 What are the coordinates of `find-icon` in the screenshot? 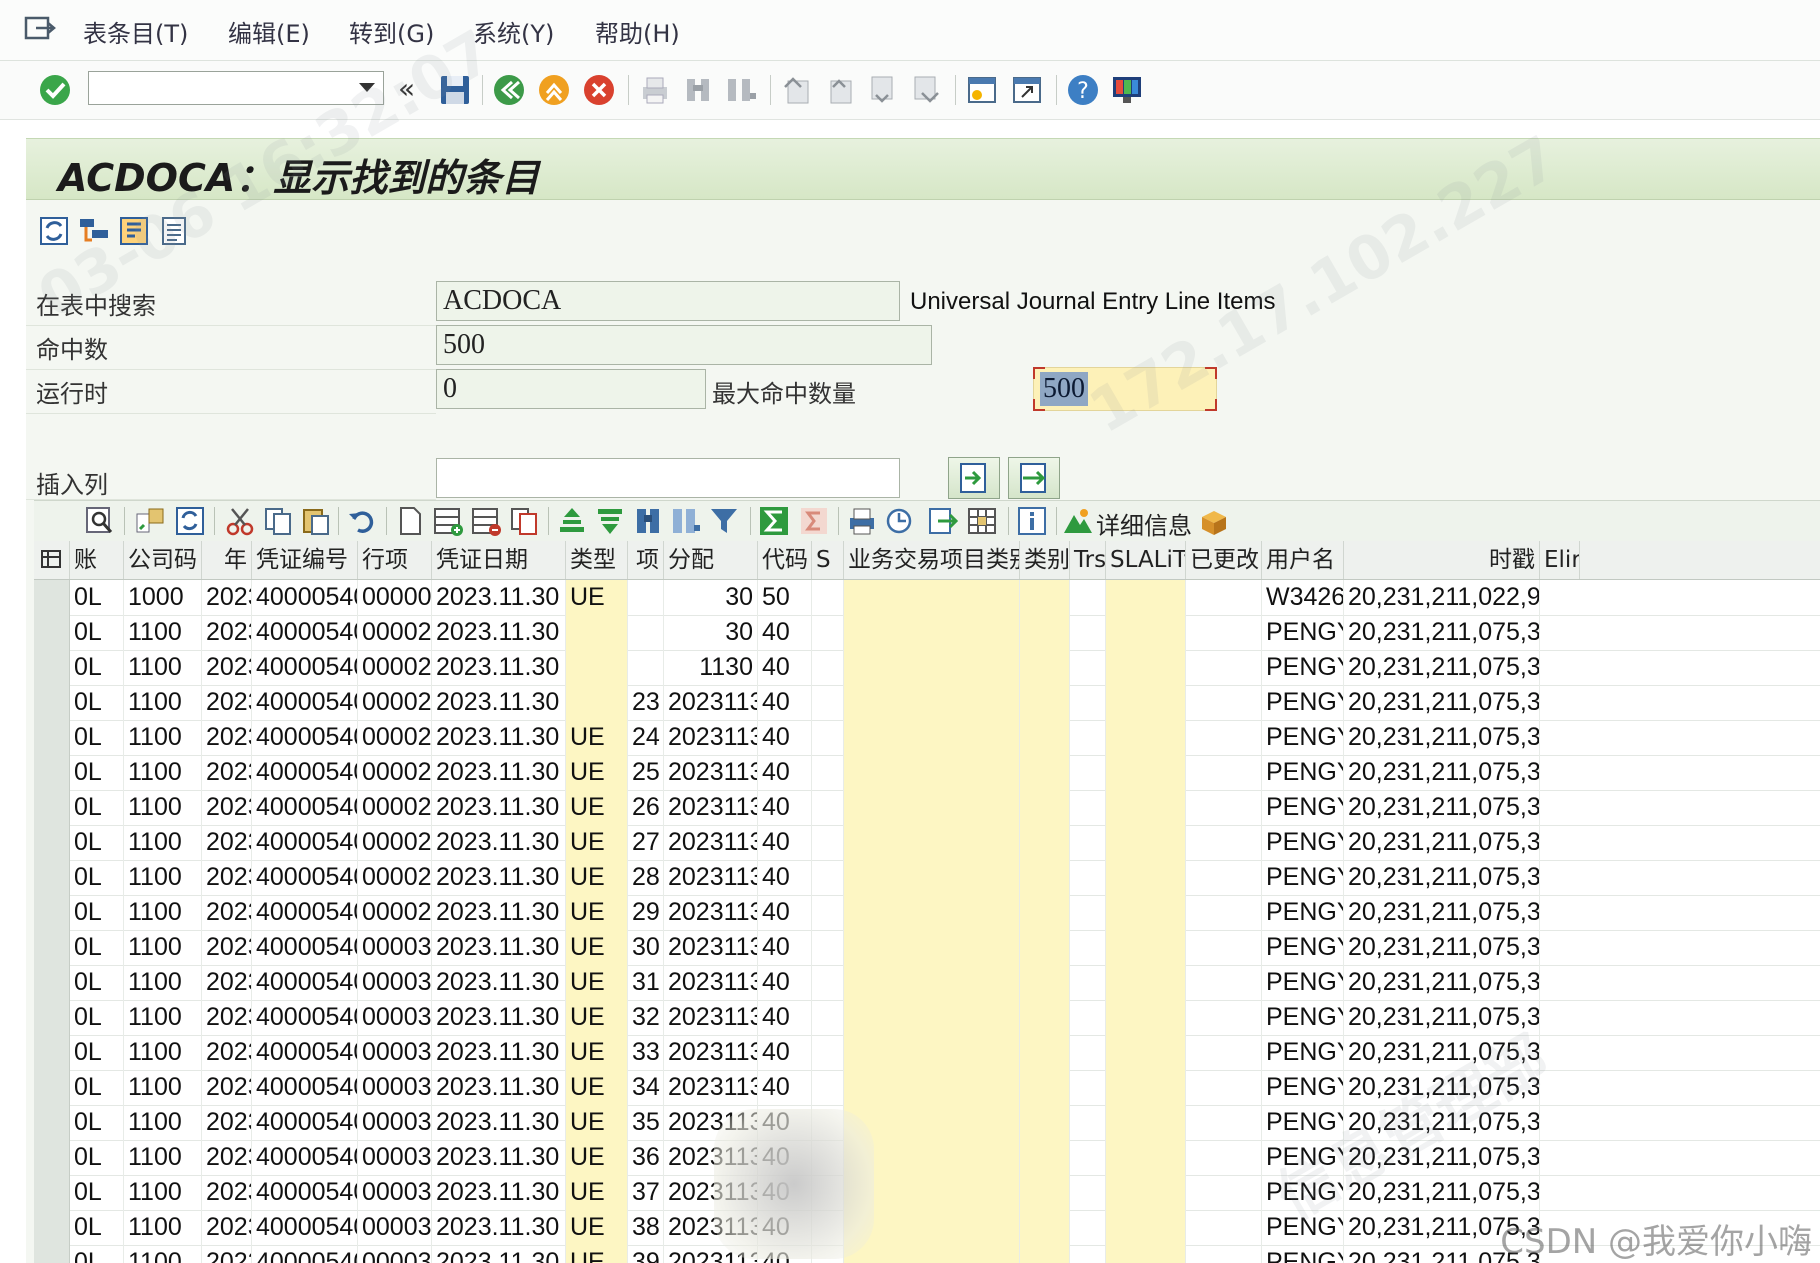 It's located at (698, 90).